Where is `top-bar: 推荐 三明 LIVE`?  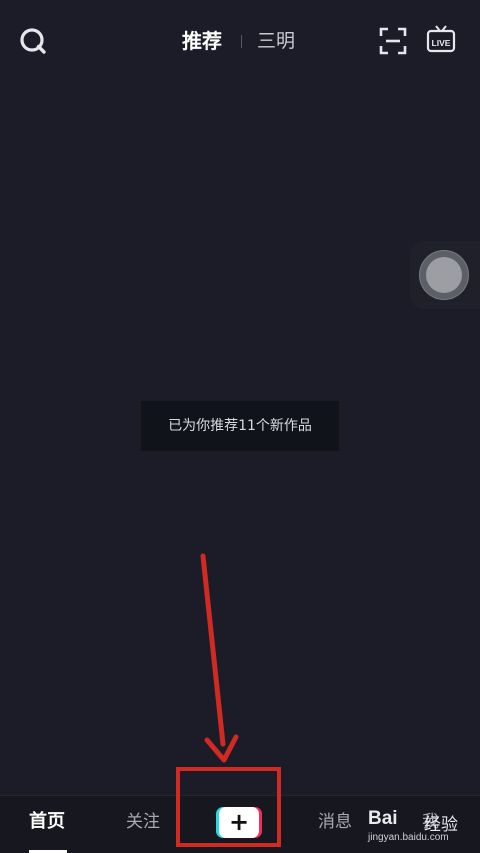
top-bar: 推荐 三明 LIVE is located at coordinates (240, 40).